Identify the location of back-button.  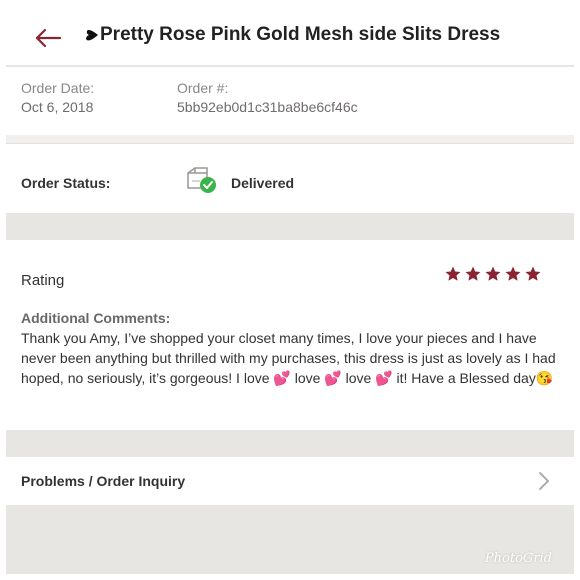
(48, 38).